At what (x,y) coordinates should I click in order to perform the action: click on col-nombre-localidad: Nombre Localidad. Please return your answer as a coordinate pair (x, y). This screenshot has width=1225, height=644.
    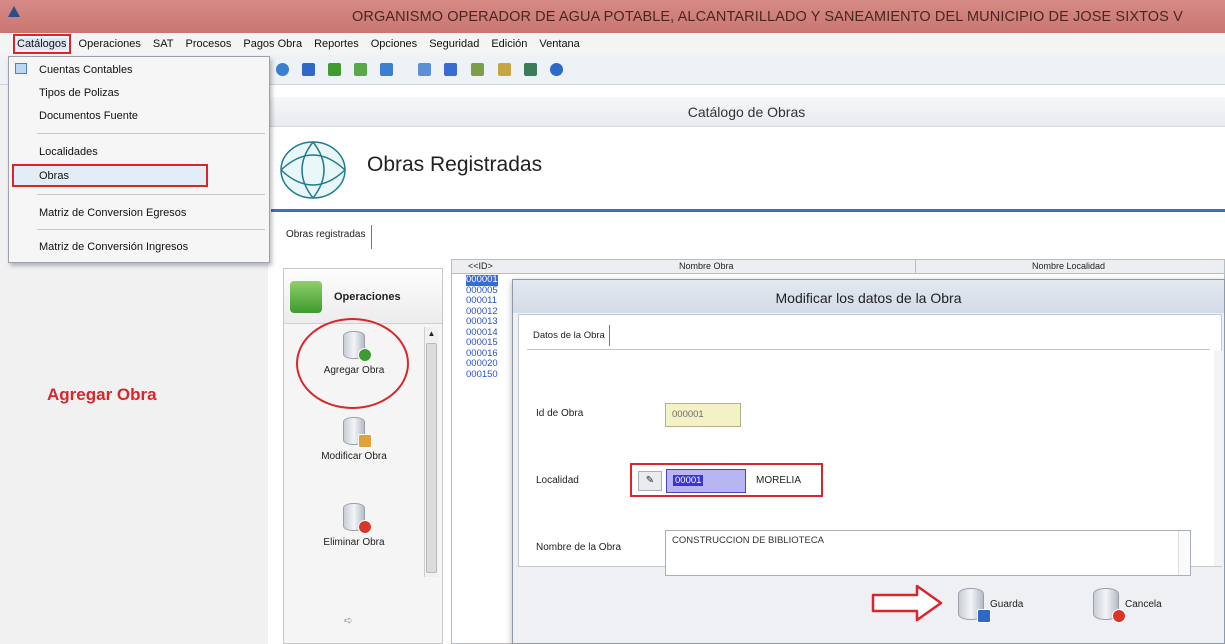
    Looking at the image, I should click on (1068, 266).